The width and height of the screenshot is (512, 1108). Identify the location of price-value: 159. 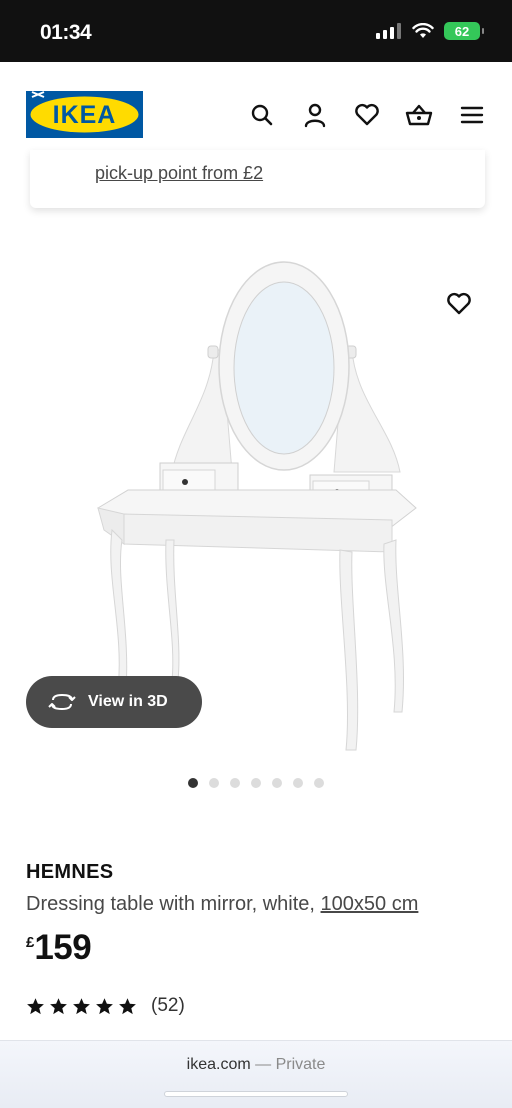
(63, 947).